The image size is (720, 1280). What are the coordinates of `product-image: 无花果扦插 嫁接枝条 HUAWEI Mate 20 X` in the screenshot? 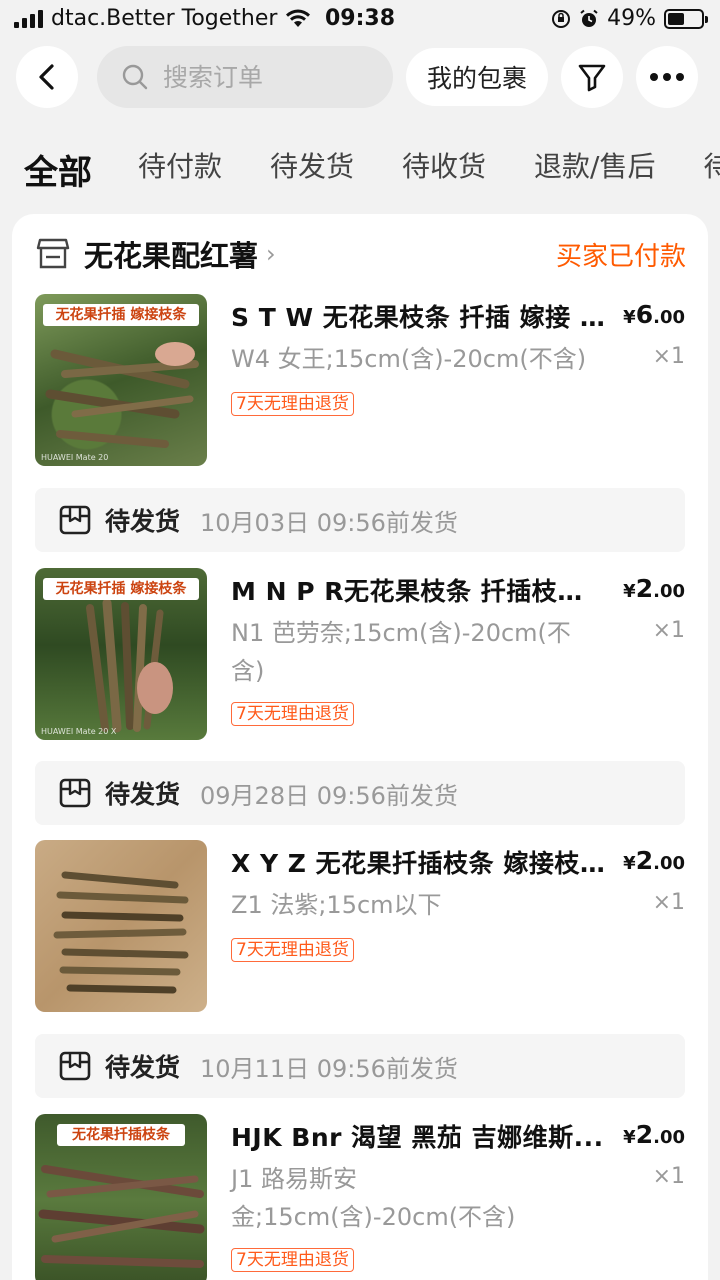 It's located at (121, 654).